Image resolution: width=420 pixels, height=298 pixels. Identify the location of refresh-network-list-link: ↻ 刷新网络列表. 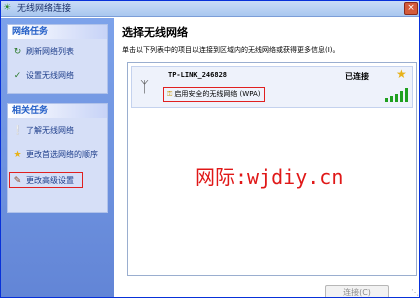
(59, 52).